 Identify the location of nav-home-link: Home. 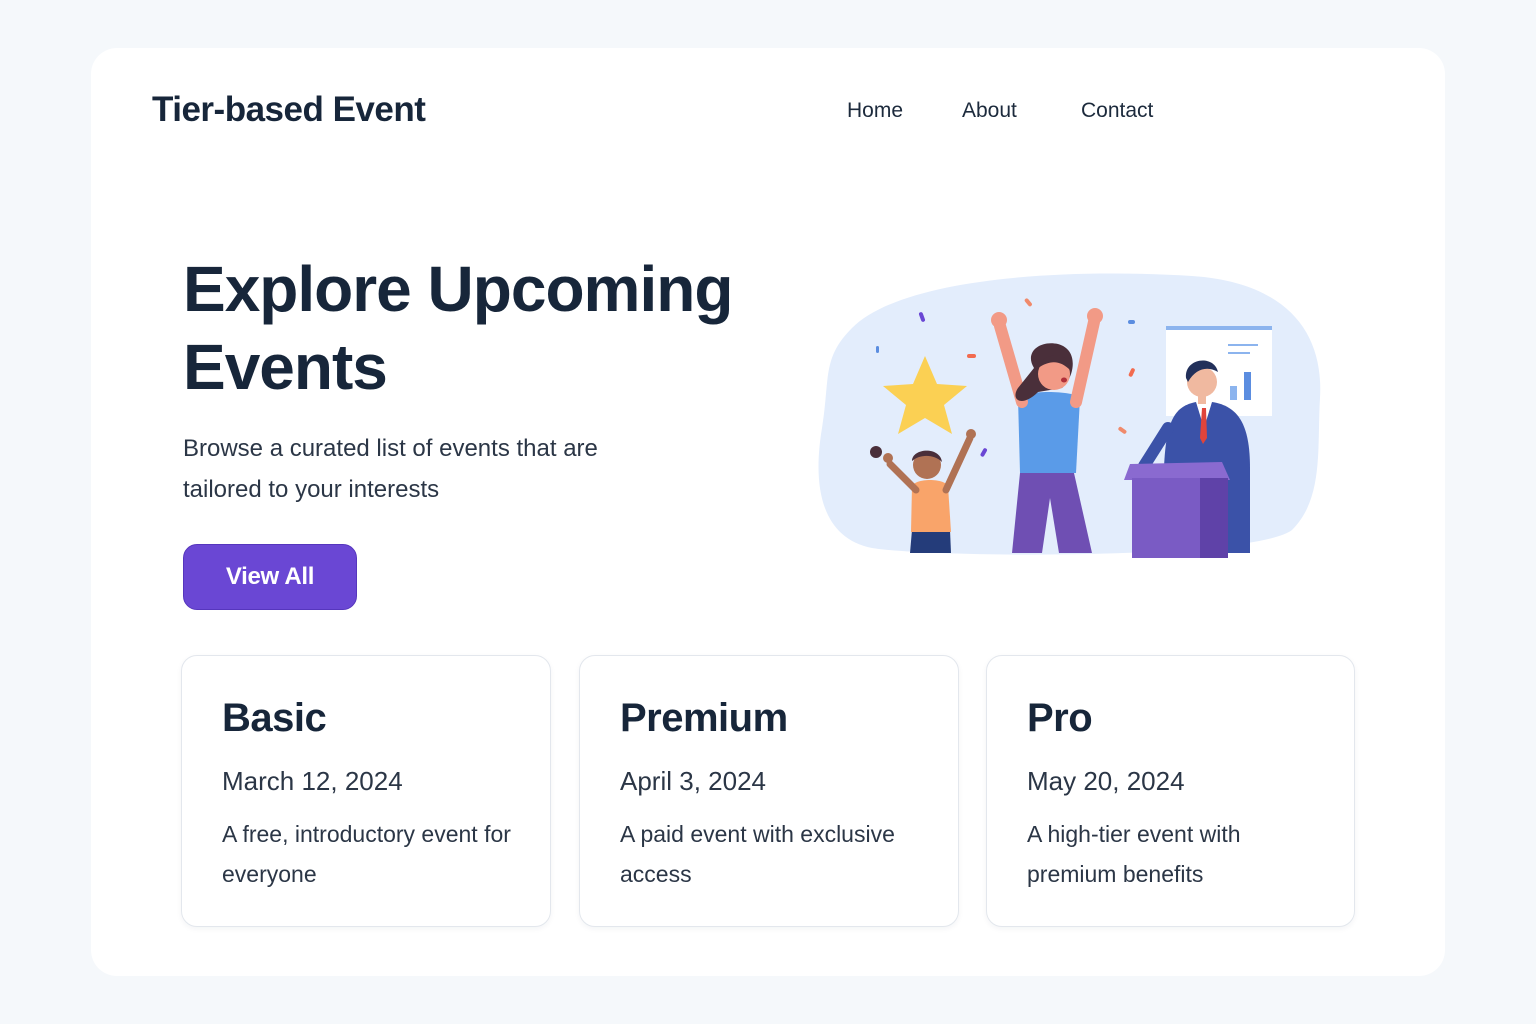
(875, 111).